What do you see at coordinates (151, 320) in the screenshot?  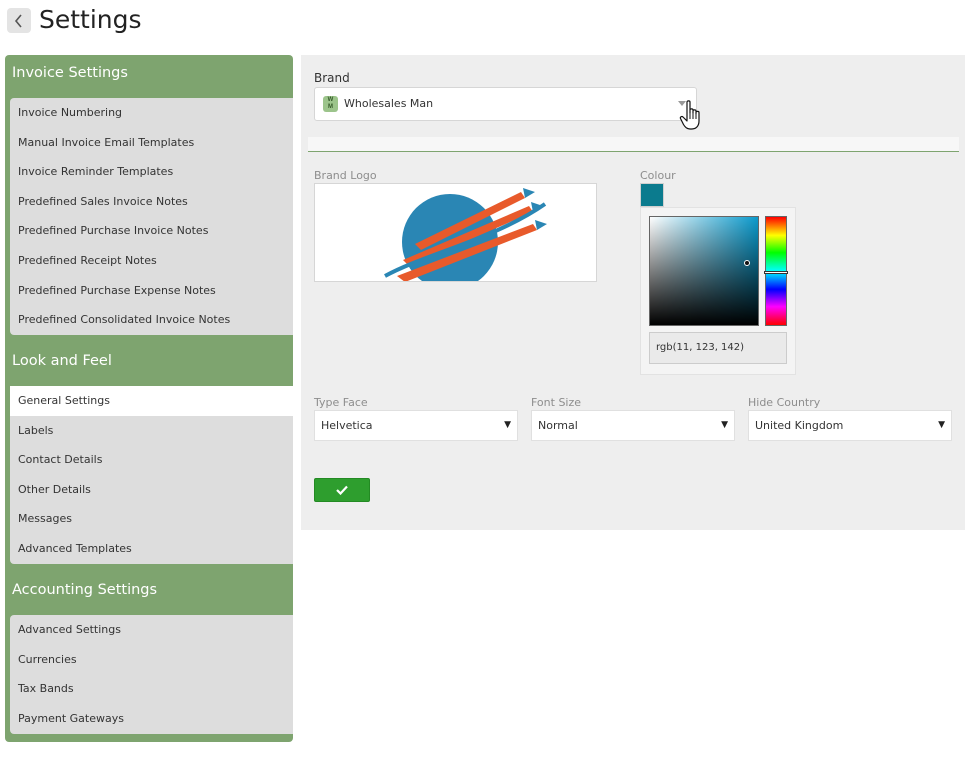 I see `sidebar-item-predefined-consolidated-invoice-notes: Predefined Consolidated Invoice Notes` at bounding box center [151, 320].